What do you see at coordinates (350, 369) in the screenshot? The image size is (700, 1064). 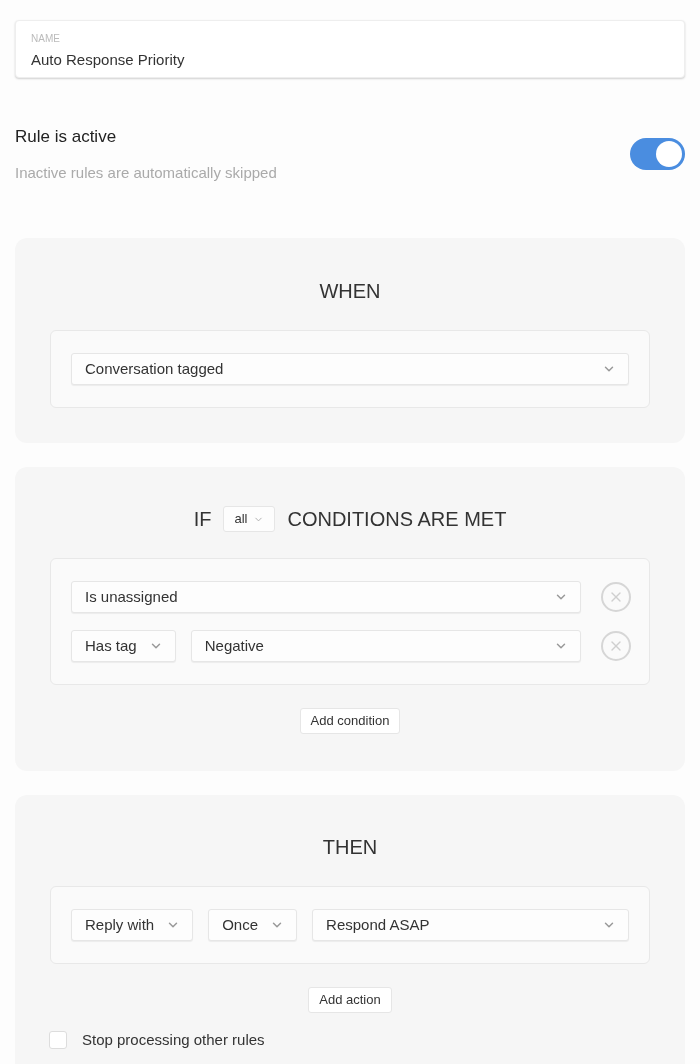 I see `dropdown-select: Conversation tagged` at bounding box center [350, 369].